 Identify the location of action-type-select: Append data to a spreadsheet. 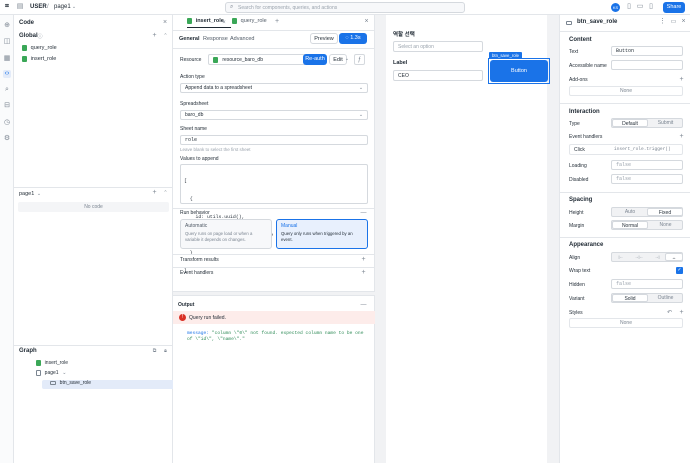
(274, 88).